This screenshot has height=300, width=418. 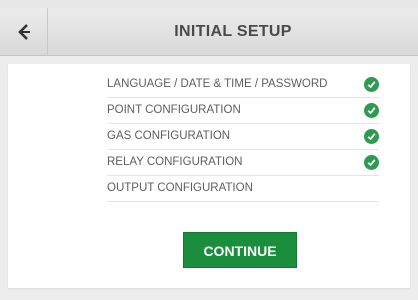 What do you see at coordinates (243, 111) in the screenshot?
I see `step-point-configuration: POINT CONFIGURATION` at bounding box center [243, 111].